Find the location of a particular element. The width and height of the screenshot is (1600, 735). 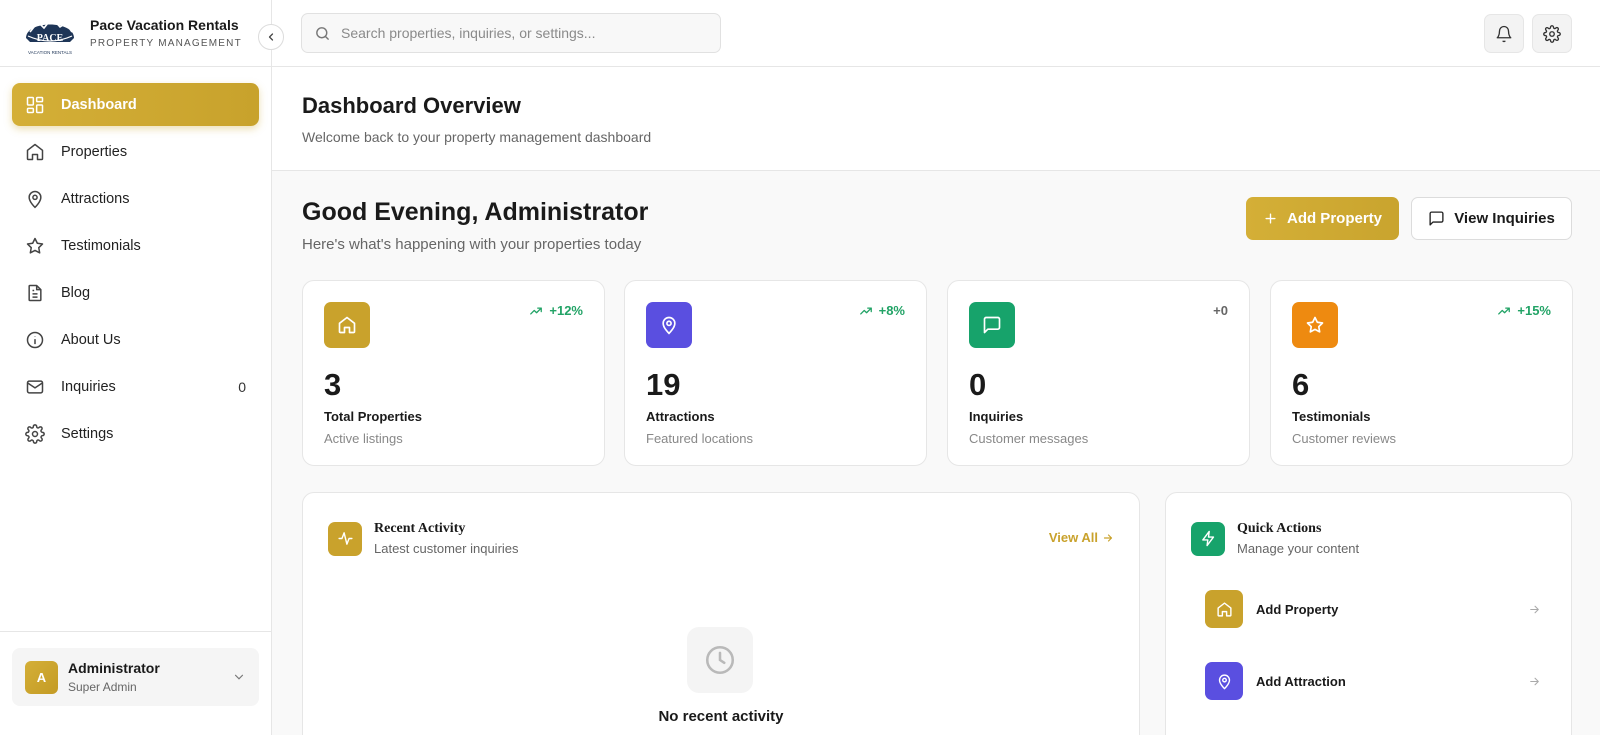

chevron-down-icon is located at coordinates (239, 677).